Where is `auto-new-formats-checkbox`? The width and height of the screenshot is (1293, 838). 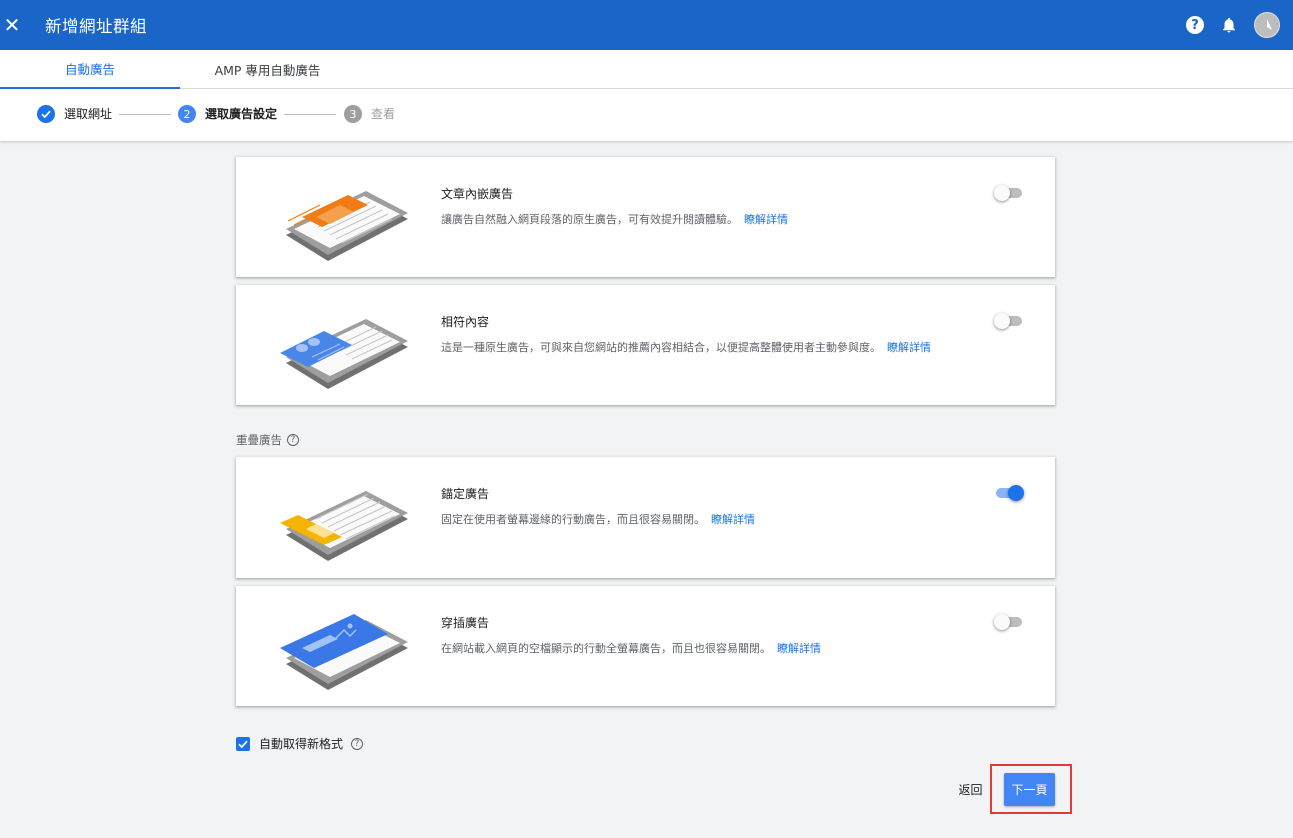
auto-new-formats-checkbox is located at coordinates (243, 743).